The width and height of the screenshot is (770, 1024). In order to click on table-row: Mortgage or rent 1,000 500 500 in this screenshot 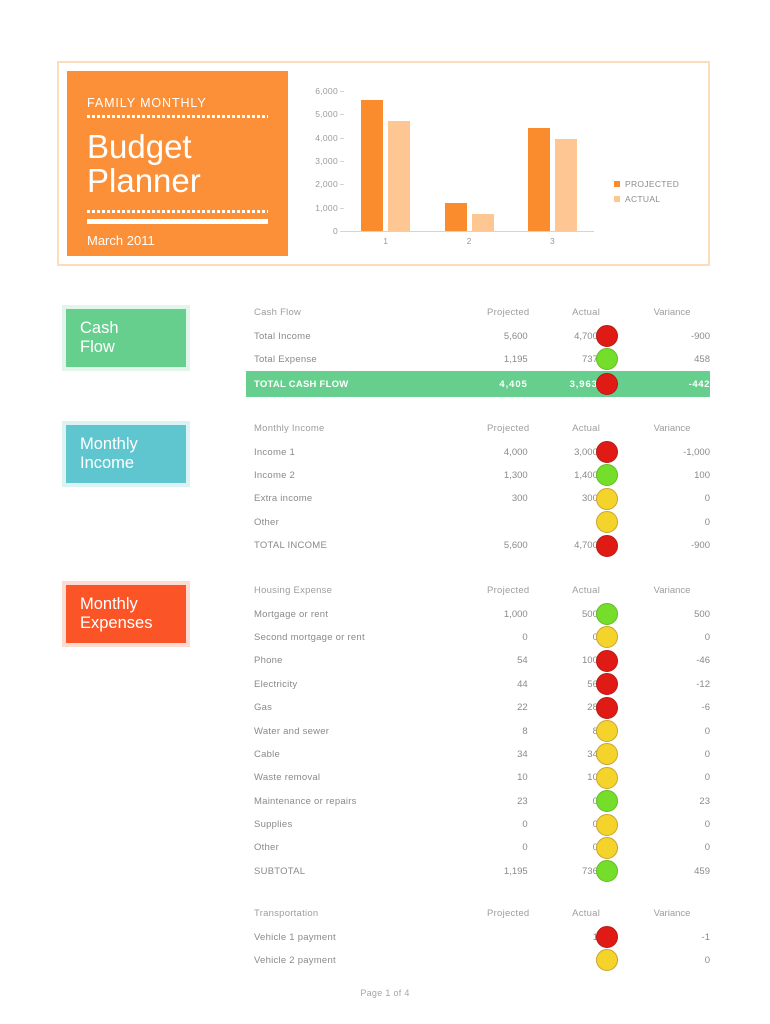, I will do `click(478, 614)`.